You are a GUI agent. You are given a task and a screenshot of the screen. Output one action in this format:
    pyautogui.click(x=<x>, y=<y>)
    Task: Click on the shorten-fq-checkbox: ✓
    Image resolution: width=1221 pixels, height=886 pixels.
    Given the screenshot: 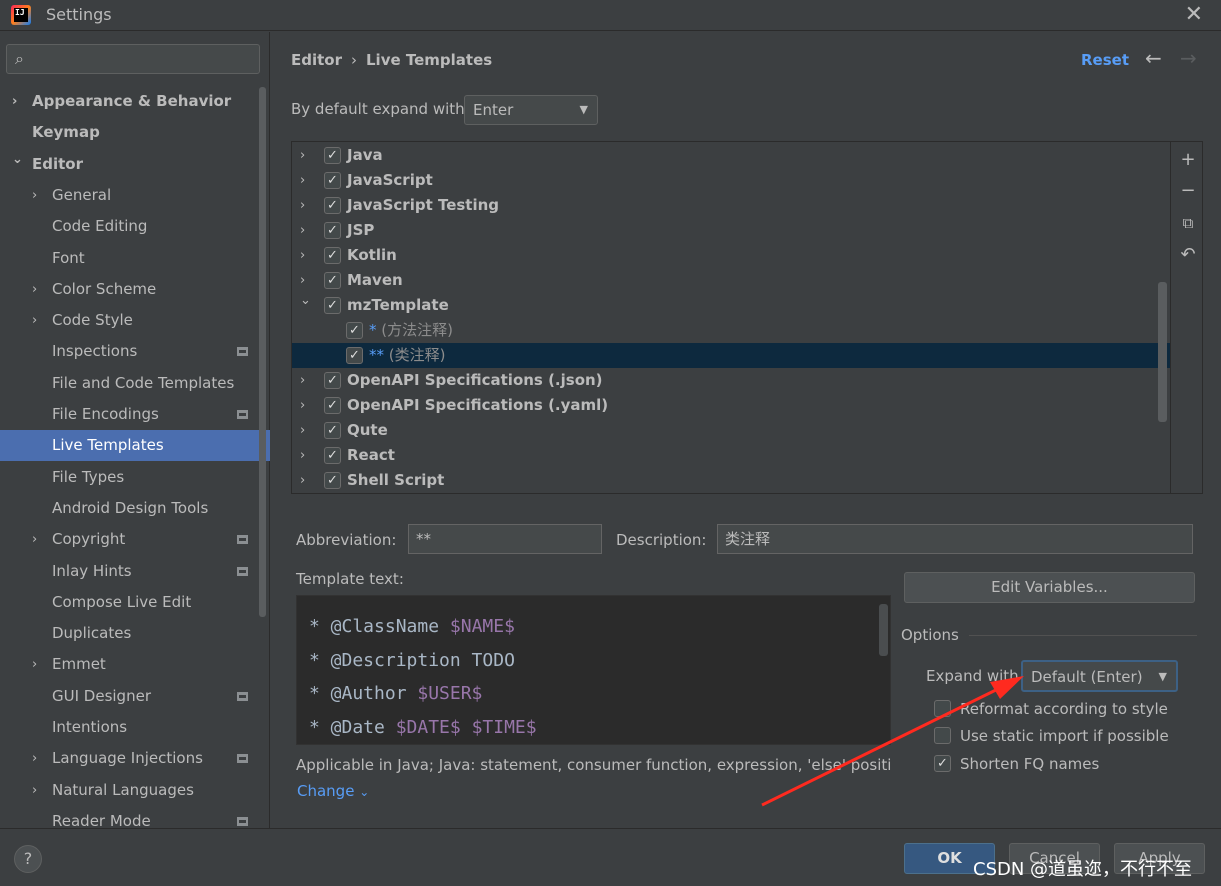 What is the action you would take?
    pyautogui.click(x=942, y=763)
    